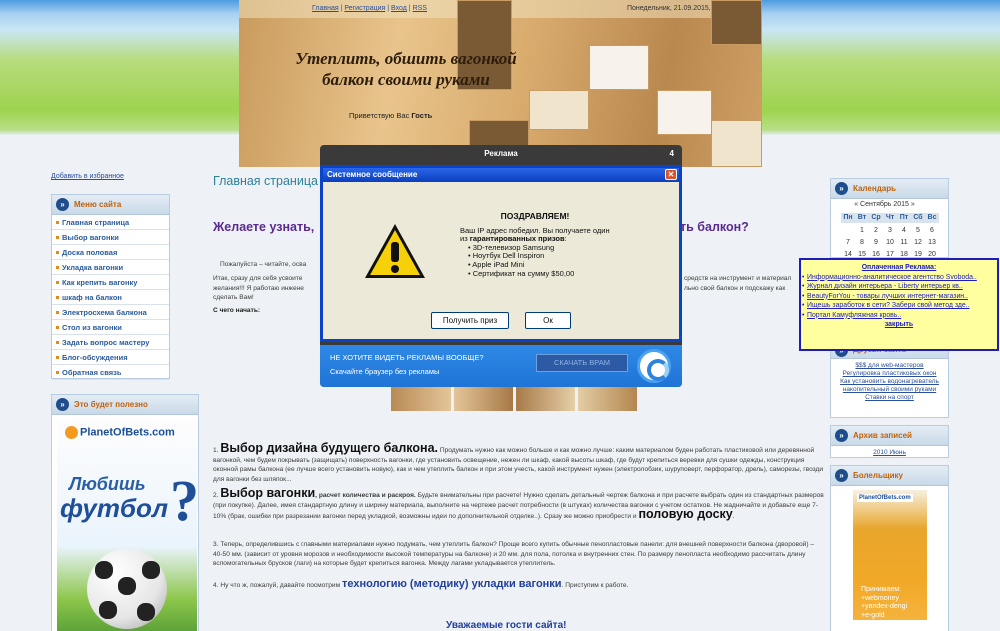 The image size is (1000, 631). I want to click on menu-item: Стол из вагонки, so click(110, 327).